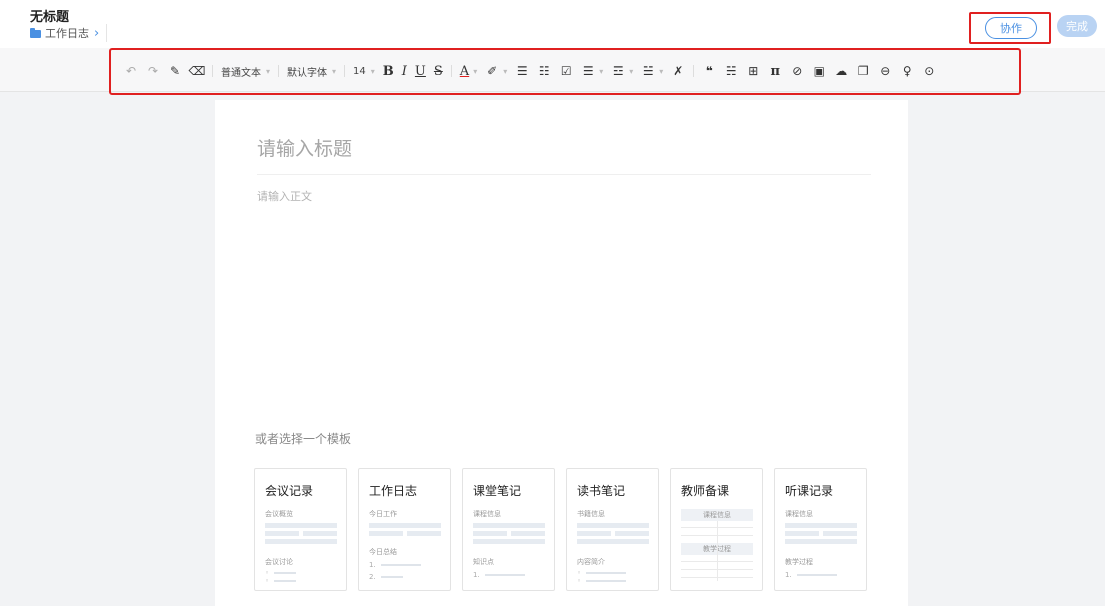 Image resolution: width=1105 pixels, height=606 pixels. Describe the element at coordinates (819, 71) in the screenshot. I see `image-icon: ▣` at that location.